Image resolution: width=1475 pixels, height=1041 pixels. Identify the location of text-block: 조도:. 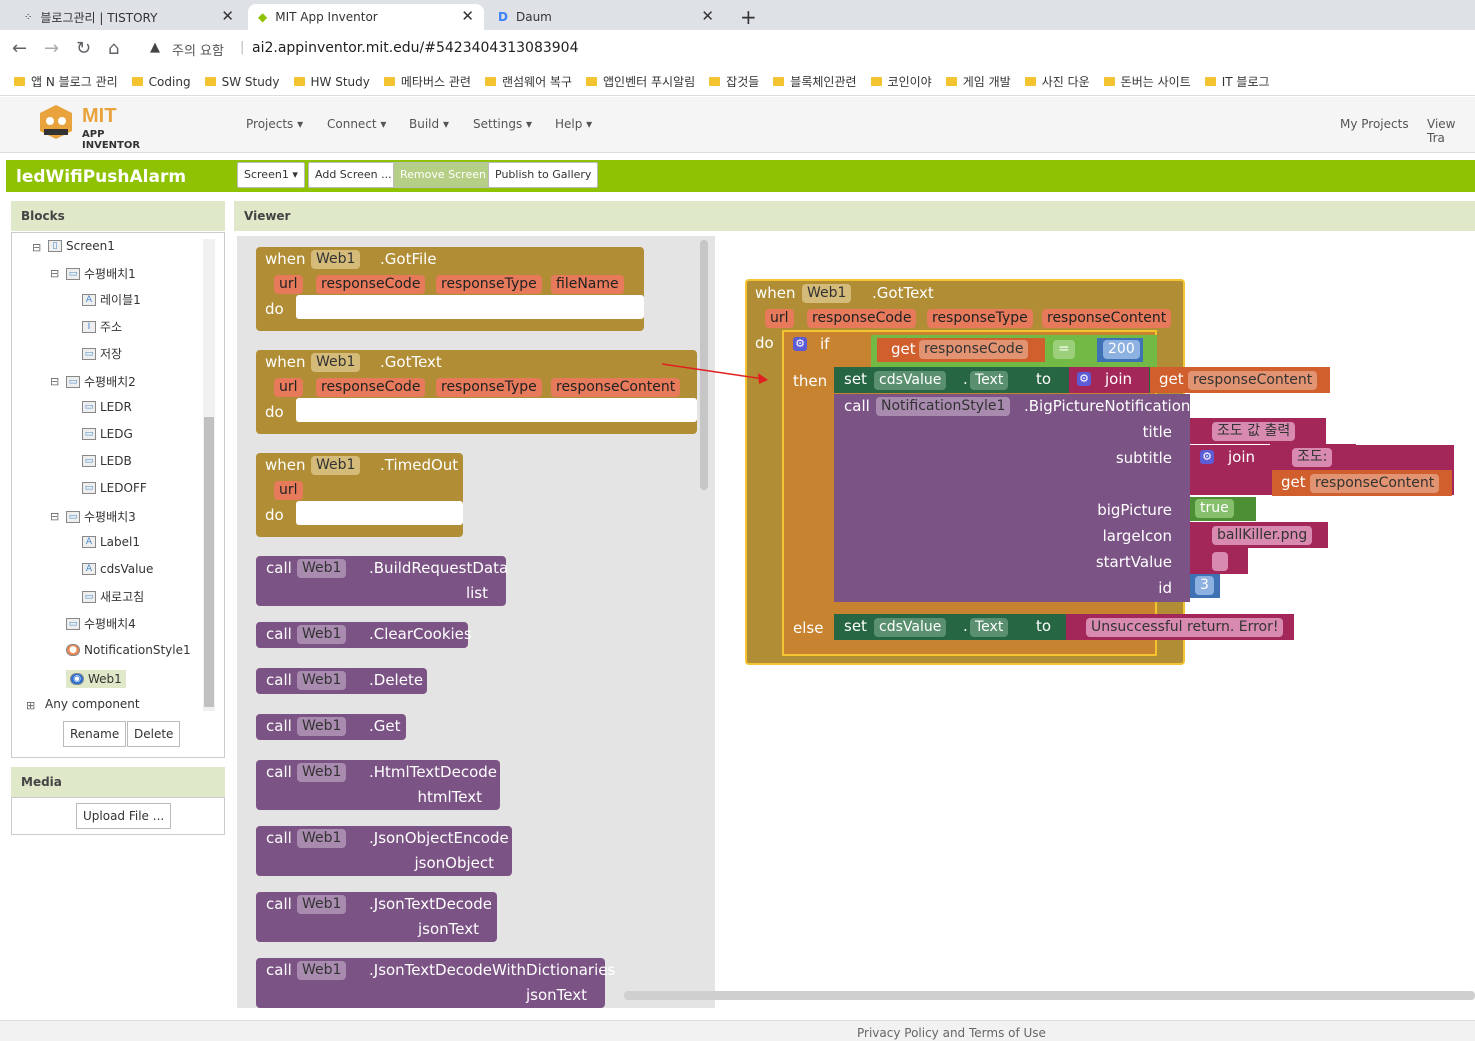
(1313, 457).